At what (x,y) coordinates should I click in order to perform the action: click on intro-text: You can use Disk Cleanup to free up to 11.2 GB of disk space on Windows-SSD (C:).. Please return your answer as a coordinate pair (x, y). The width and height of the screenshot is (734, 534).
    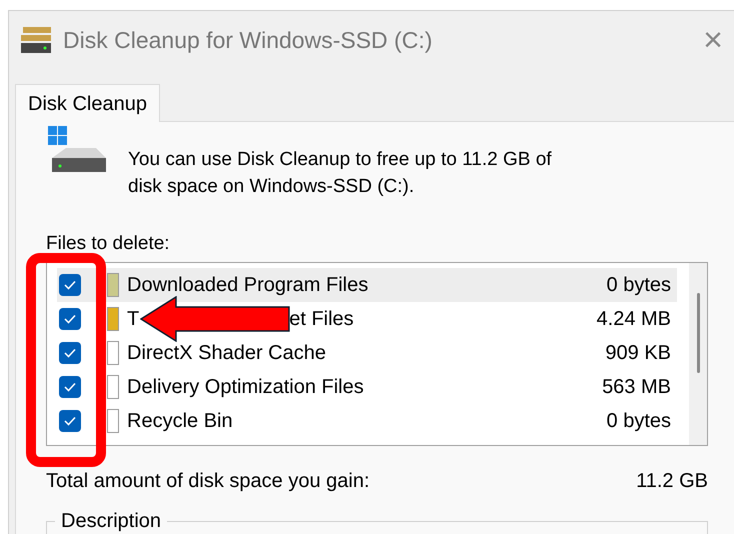
    Looking at the image, I should click on (340, 173).